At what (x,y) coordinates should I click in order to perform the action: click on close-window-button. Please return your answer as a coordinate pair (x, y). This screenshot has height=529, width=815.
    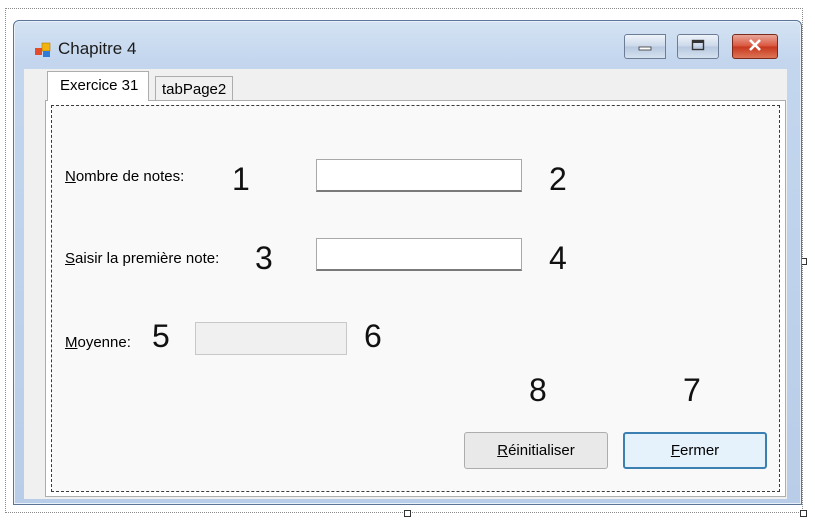
    Looking at the image, I should click on (755, 46).